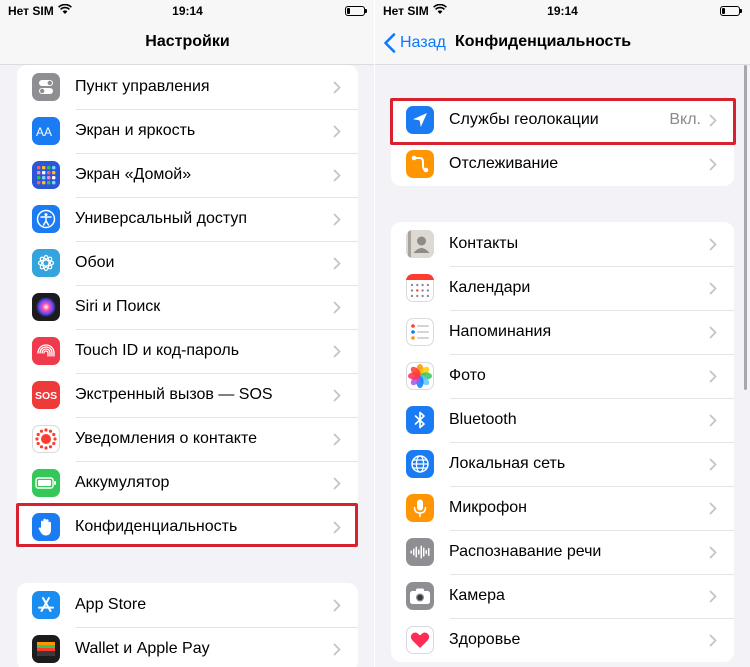  I want to click on row-label: Экстренный вызов — SOS, so click(174, 394).